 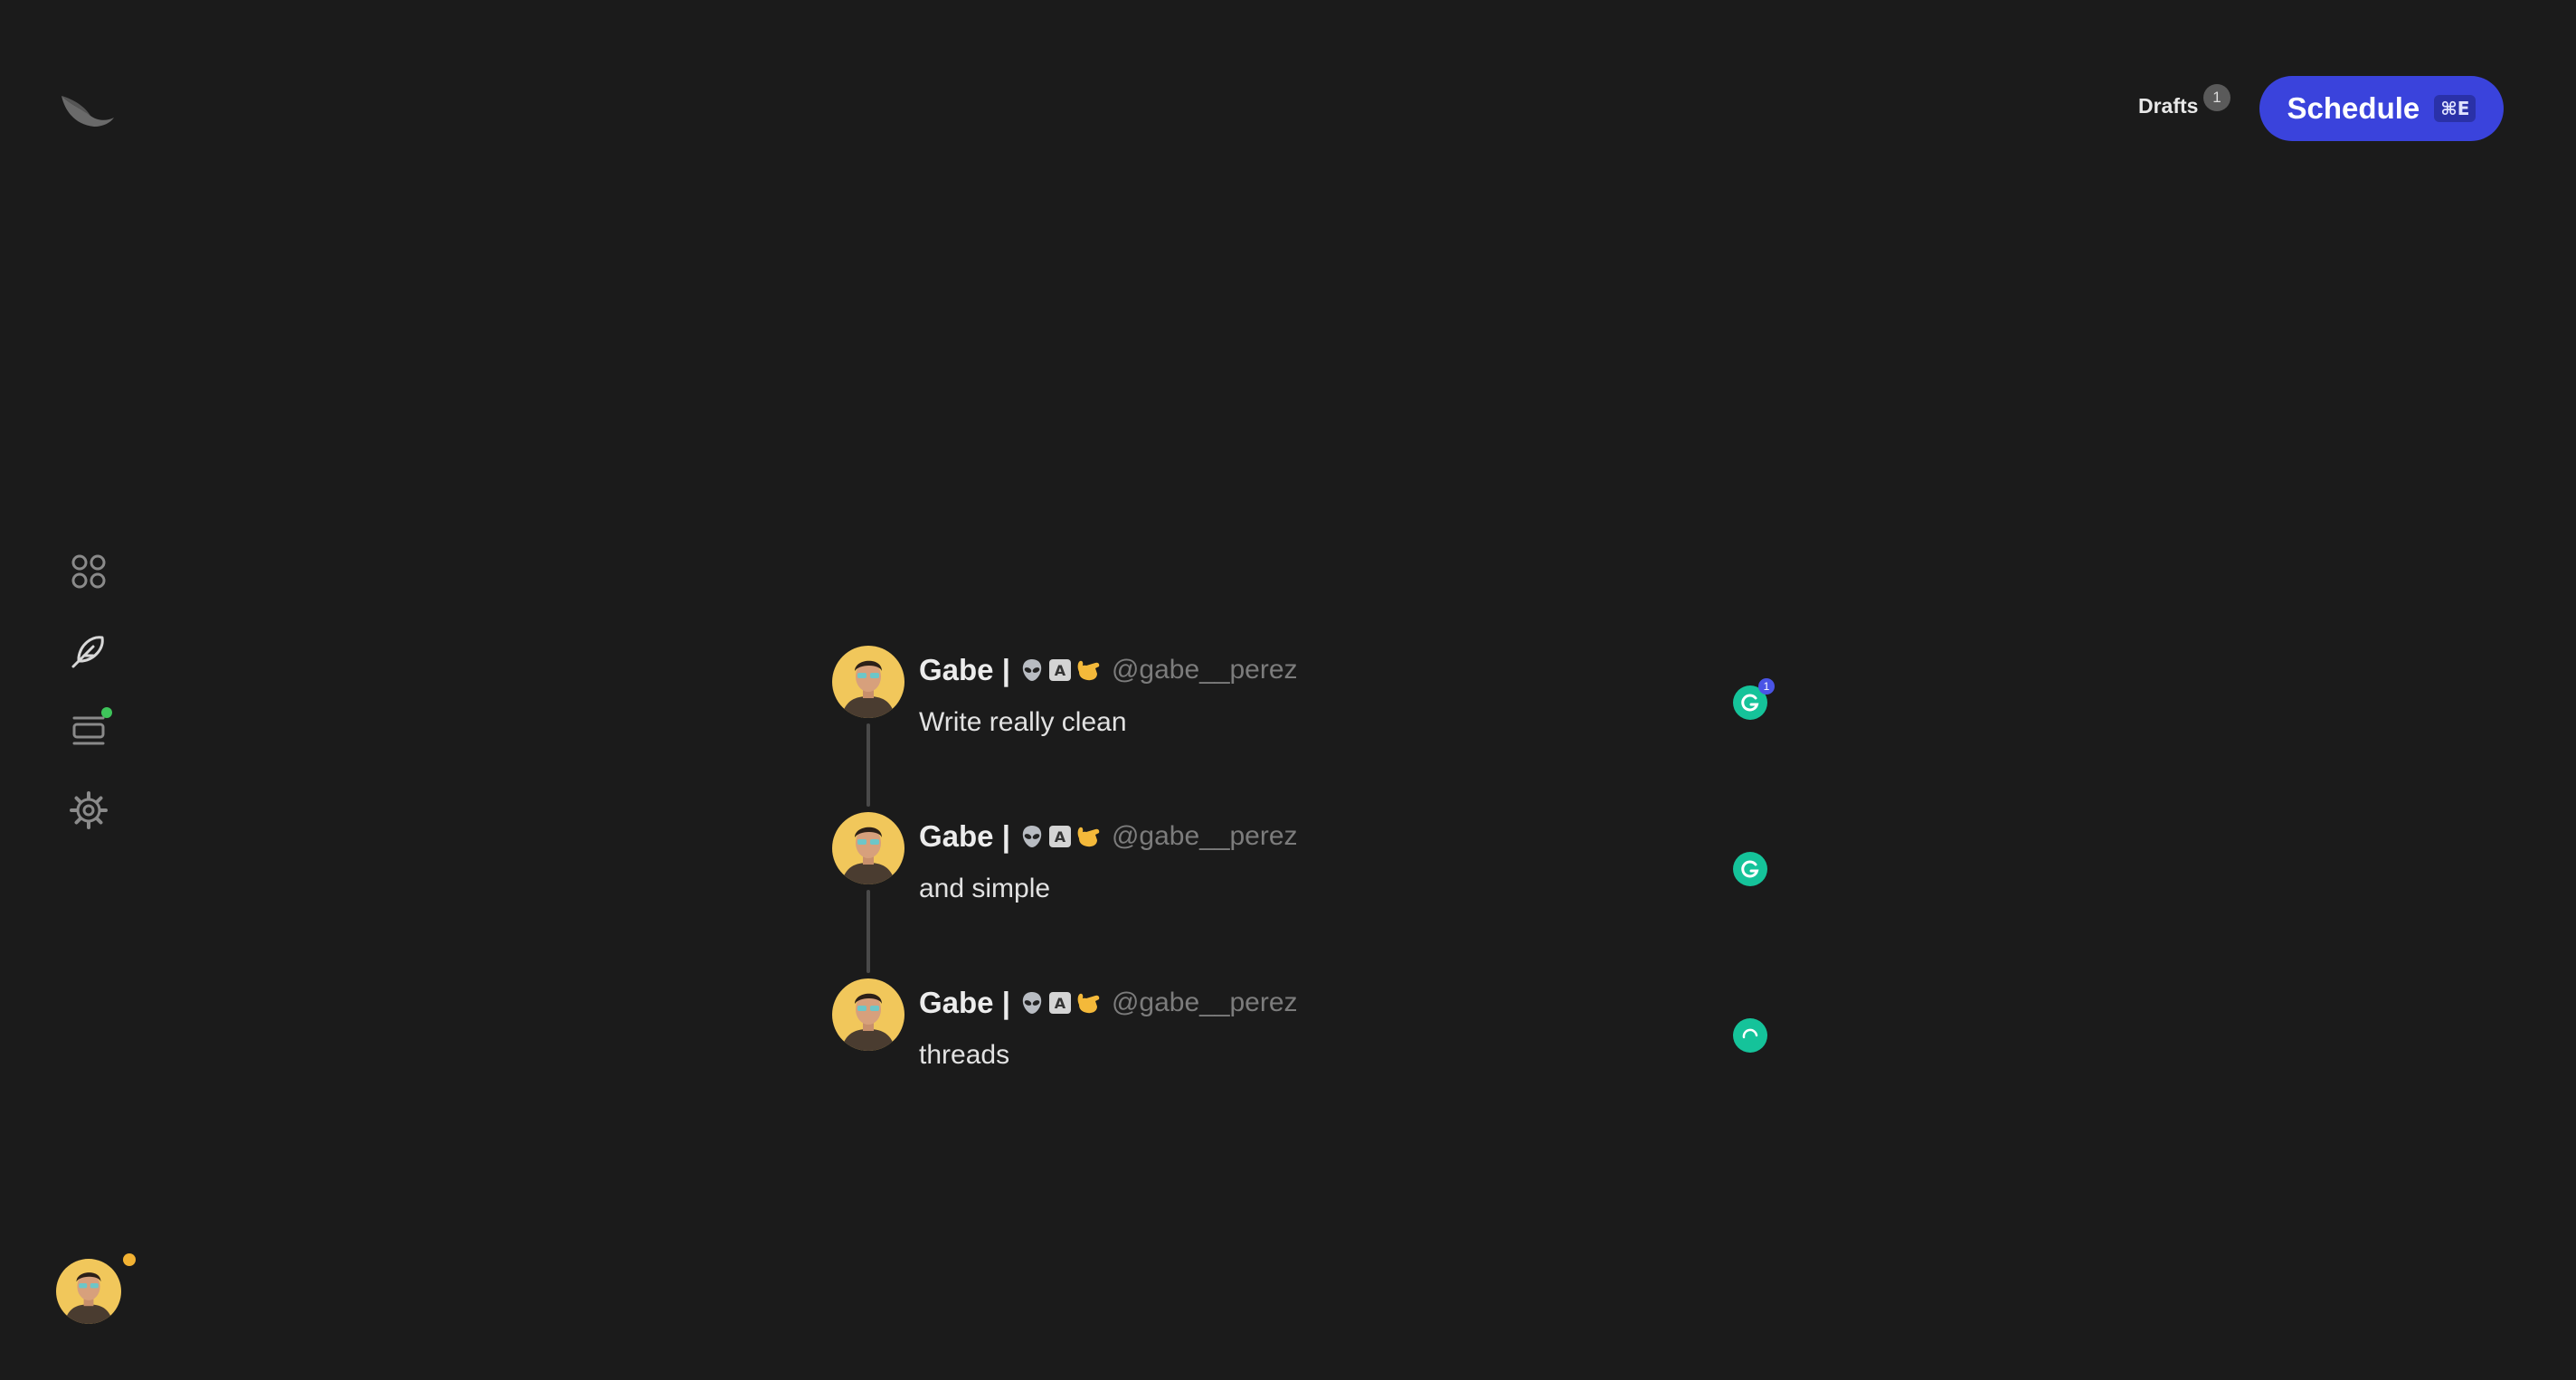 What do you see at coordinates (87, 111) in the screenshot?
I see `bird-wing-icon` at bounding box center [87, 111].